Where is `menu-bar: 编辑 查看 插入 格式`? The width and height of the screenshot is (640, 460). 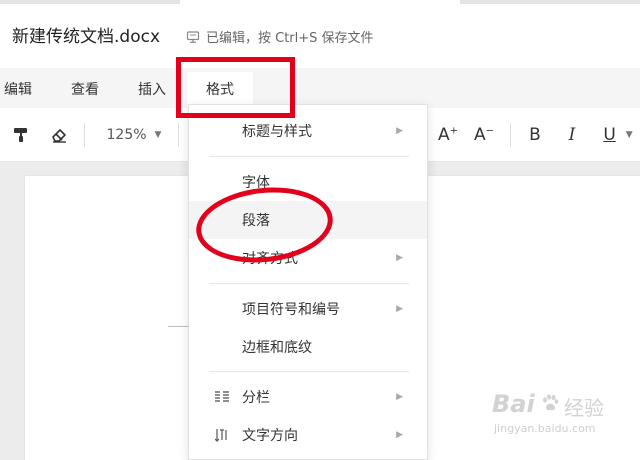
menu-bar: 编辑 查看 插入 格式 is located at coordinates (320, 88).